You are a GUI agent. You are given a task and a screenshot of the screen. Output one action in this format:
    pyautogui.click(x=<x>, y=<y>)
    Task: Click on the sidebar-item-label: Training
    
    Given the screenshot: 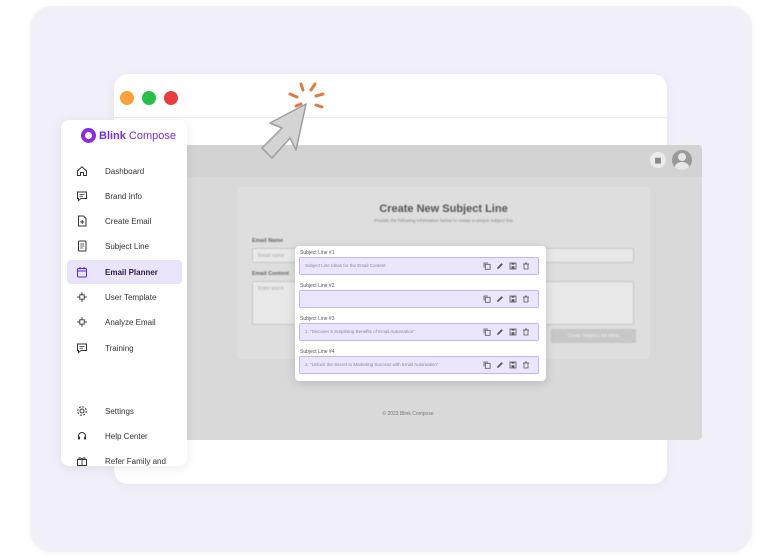 What is the action you would take?
    pyautogui.click(x=119, y=348)
    